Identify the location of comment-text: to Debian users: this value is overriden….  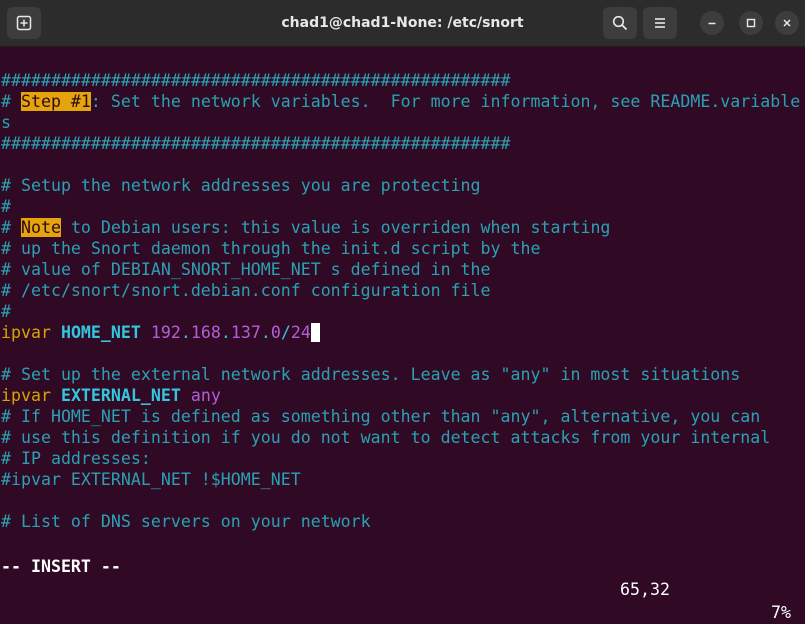
(335, 227).